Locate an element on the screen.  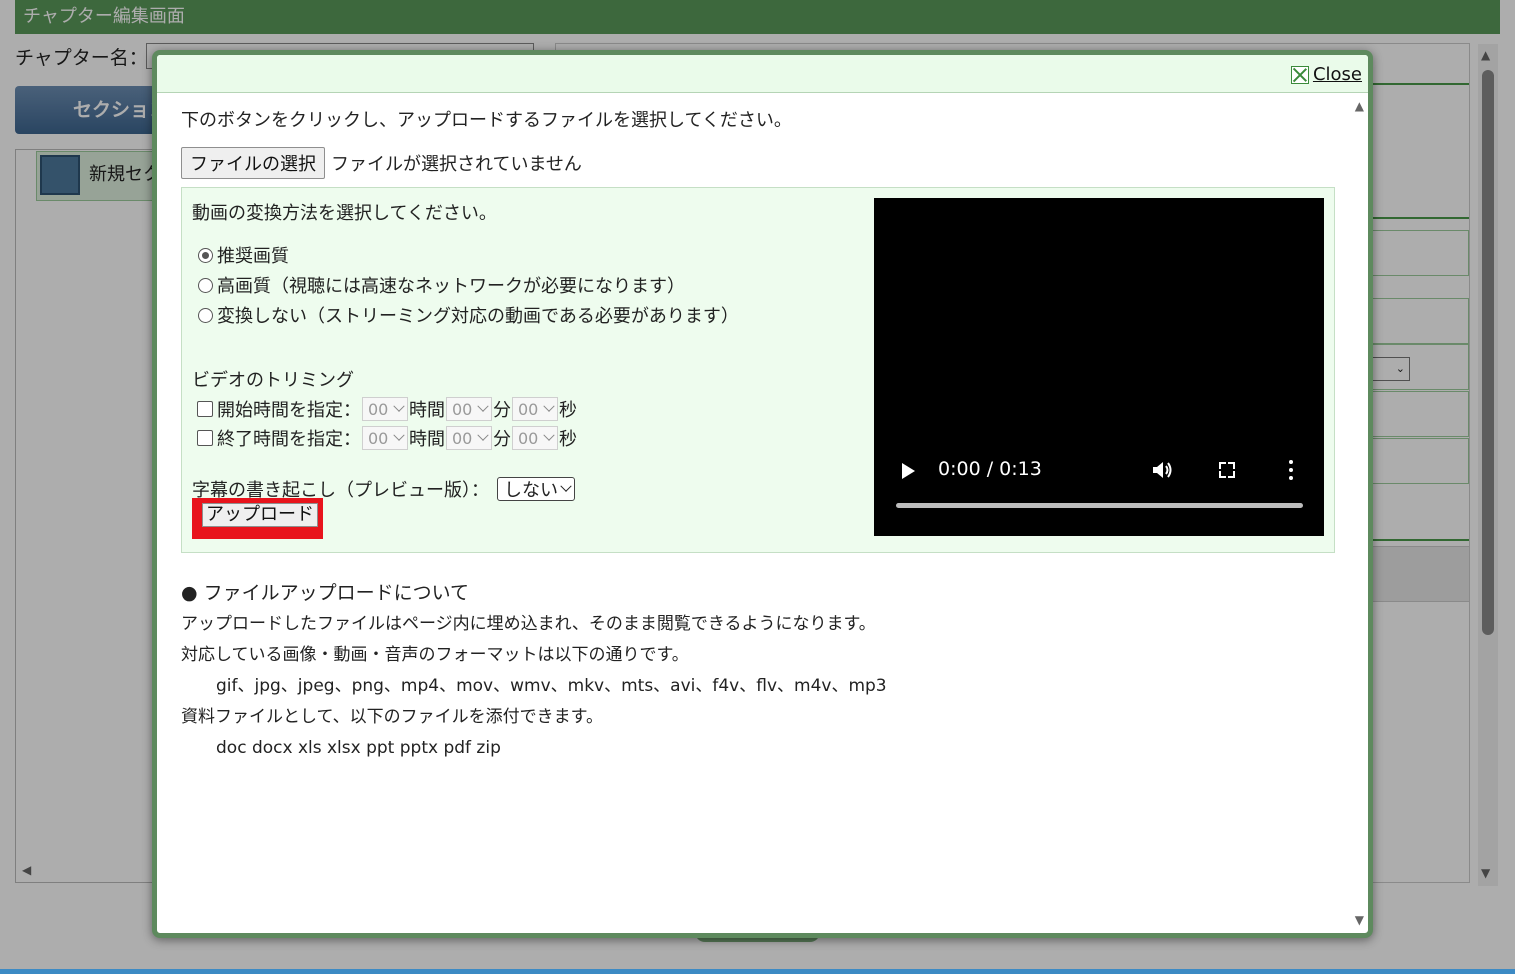
radio-no-conversion: 変換しない（ストリーミング対応の動画である必要があります） is located at coordinates (468, 315).